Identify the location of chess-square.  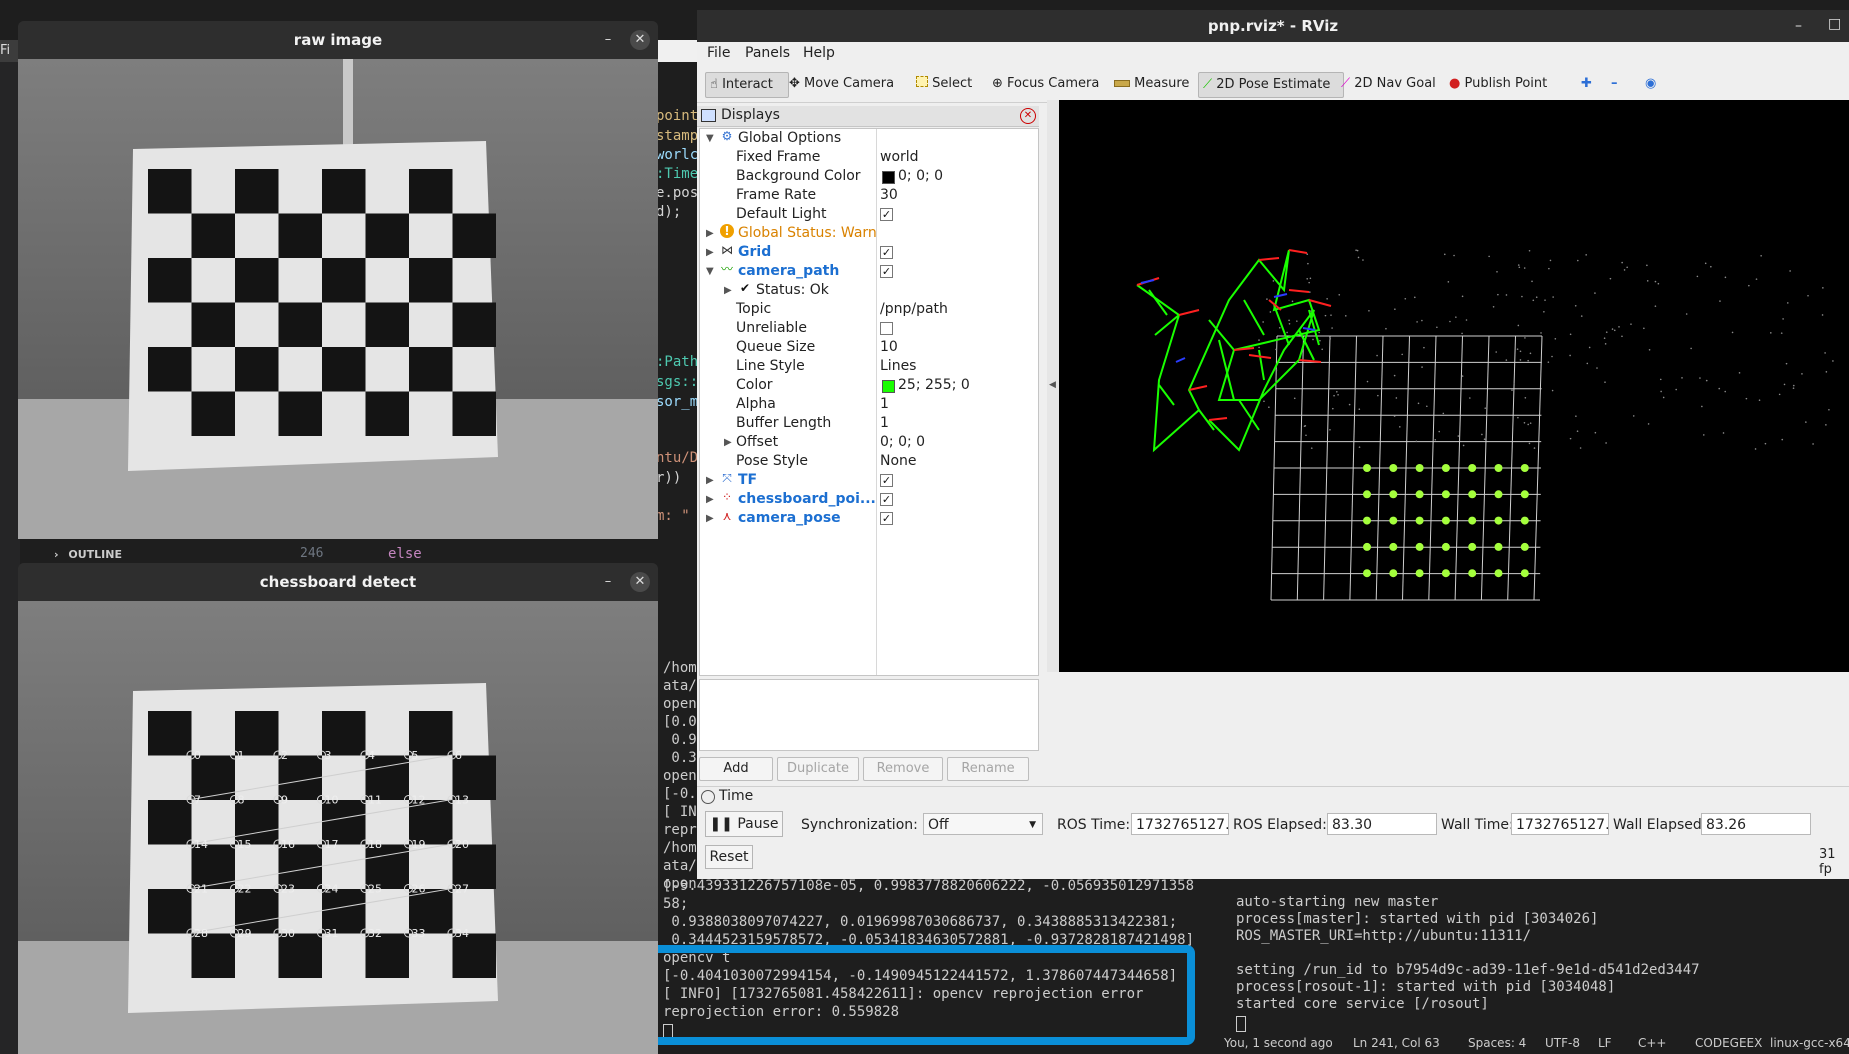
(300, 955).